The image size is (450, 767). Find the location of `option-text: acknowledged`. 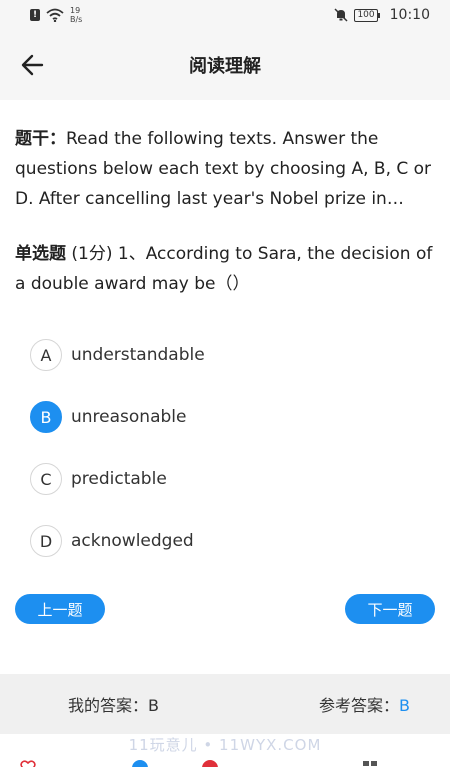

option-text: acknowledged is located at coordinates (132, 541).